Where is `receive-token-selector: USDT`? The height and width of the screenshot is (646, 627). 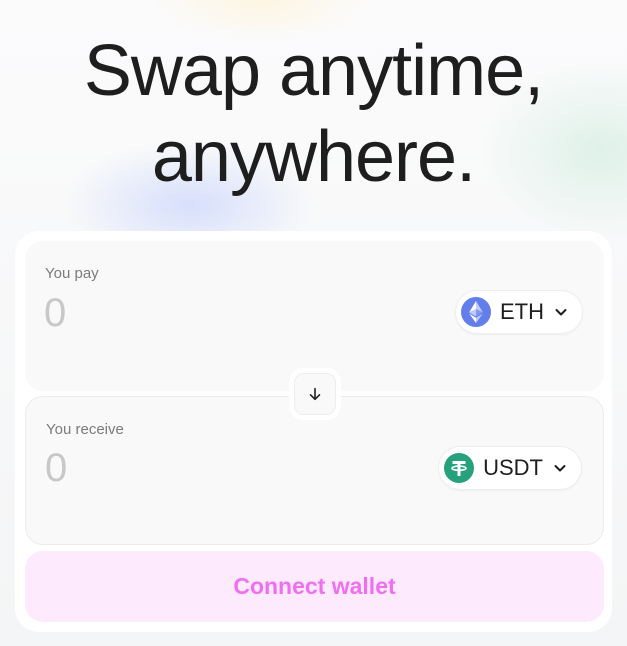
receive-token-selector: USDT is located at coordinates (510, 468).